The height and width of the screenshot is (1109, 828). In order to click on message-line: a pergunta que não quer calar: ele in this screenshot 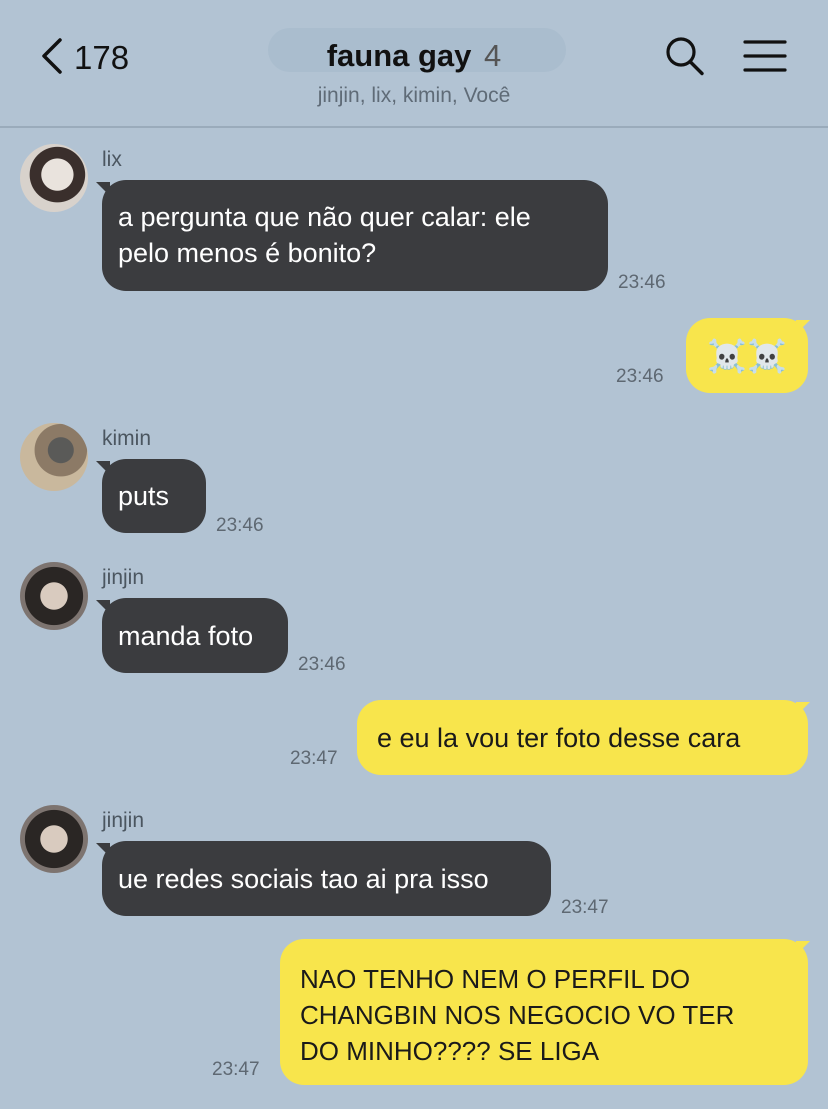, I will do `click(324, 217)`.